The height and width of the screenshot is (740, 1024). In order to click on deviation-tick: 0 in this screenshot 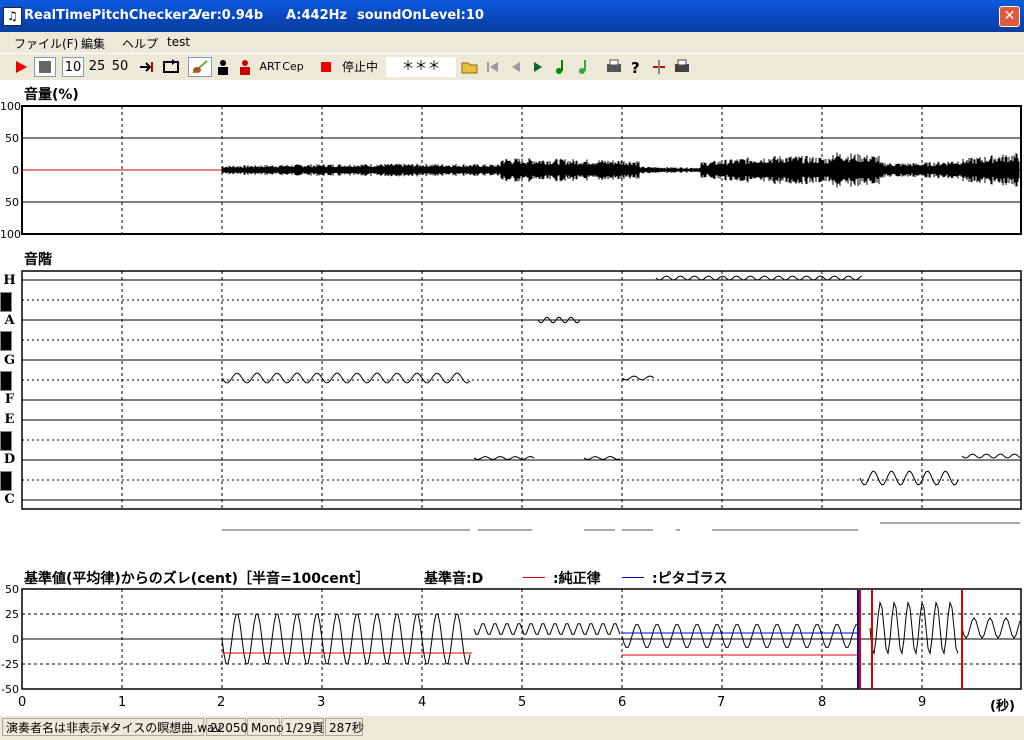, I will do `click(15, 639)`.